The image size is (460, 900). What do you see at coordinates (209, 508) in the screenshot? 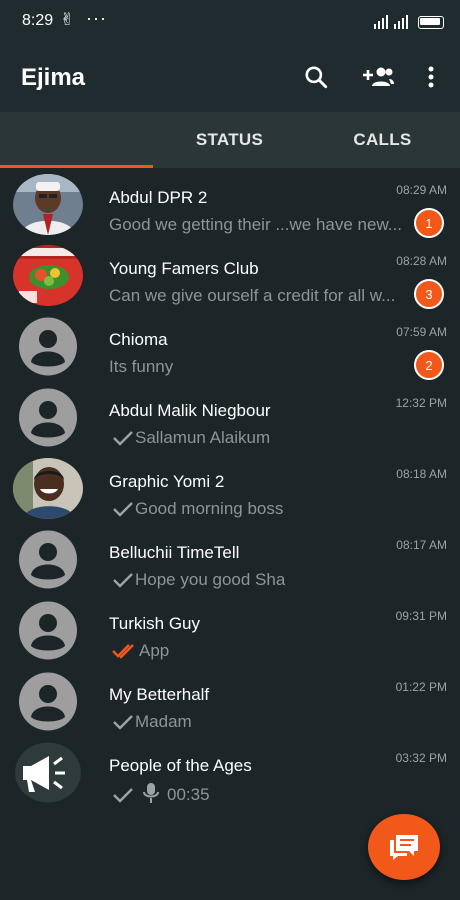
I see `chat-preview-text: Good morning boss` at bounding box center [209, 508].